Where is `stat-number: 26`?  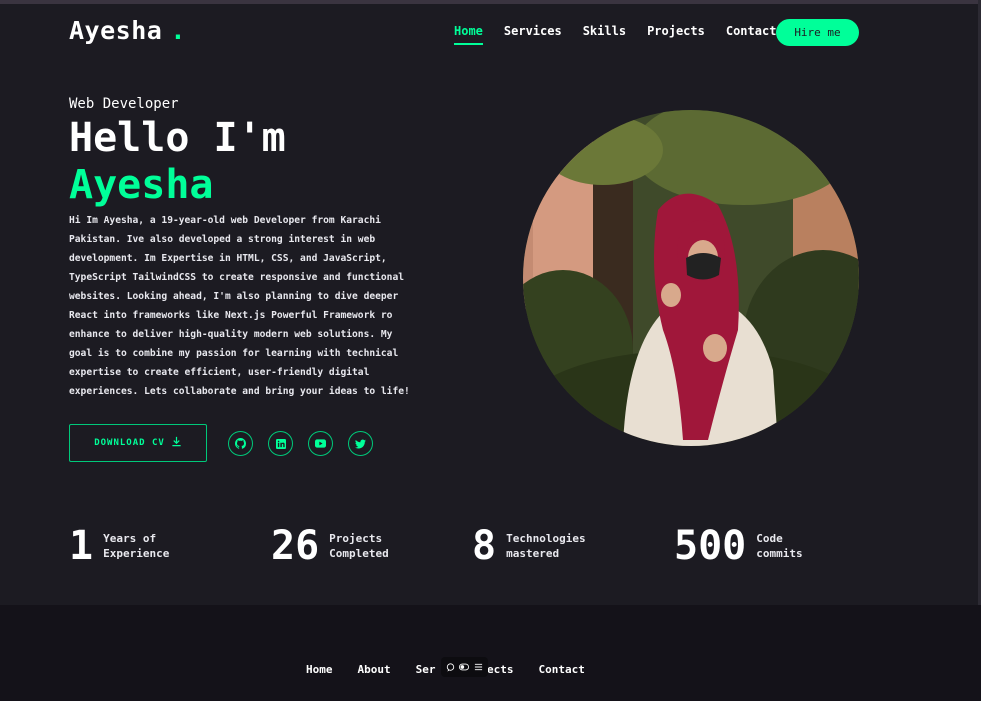
stat-number: 26 is located at coordinates (295, 546).